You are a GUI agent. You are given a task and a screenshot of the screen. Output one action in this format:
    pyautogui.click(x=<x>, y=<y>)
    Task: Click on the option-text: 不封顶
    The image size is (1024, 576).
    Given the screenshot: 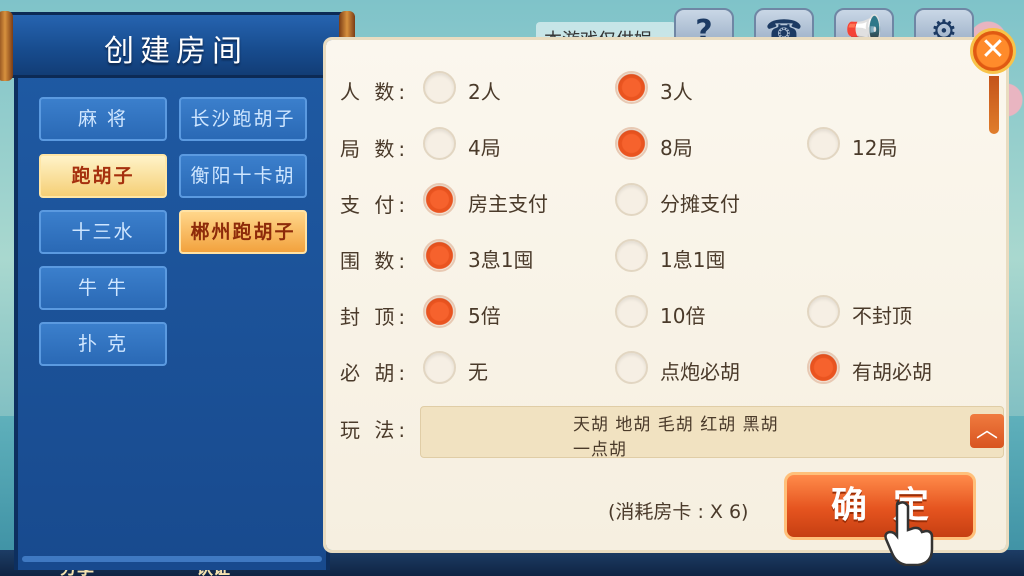 What is the action you would take?
    pyautogui.click(x=882, y=316)
    